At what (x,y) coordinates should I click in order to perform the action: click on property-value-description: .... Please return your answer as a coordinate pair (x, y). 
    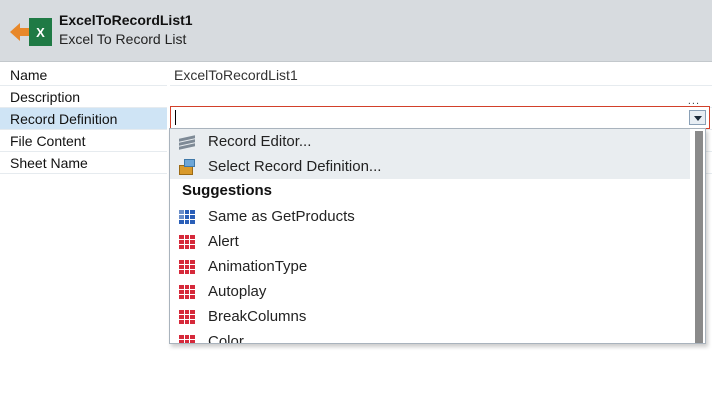
    Looking at the image, I should click on (441, 97).